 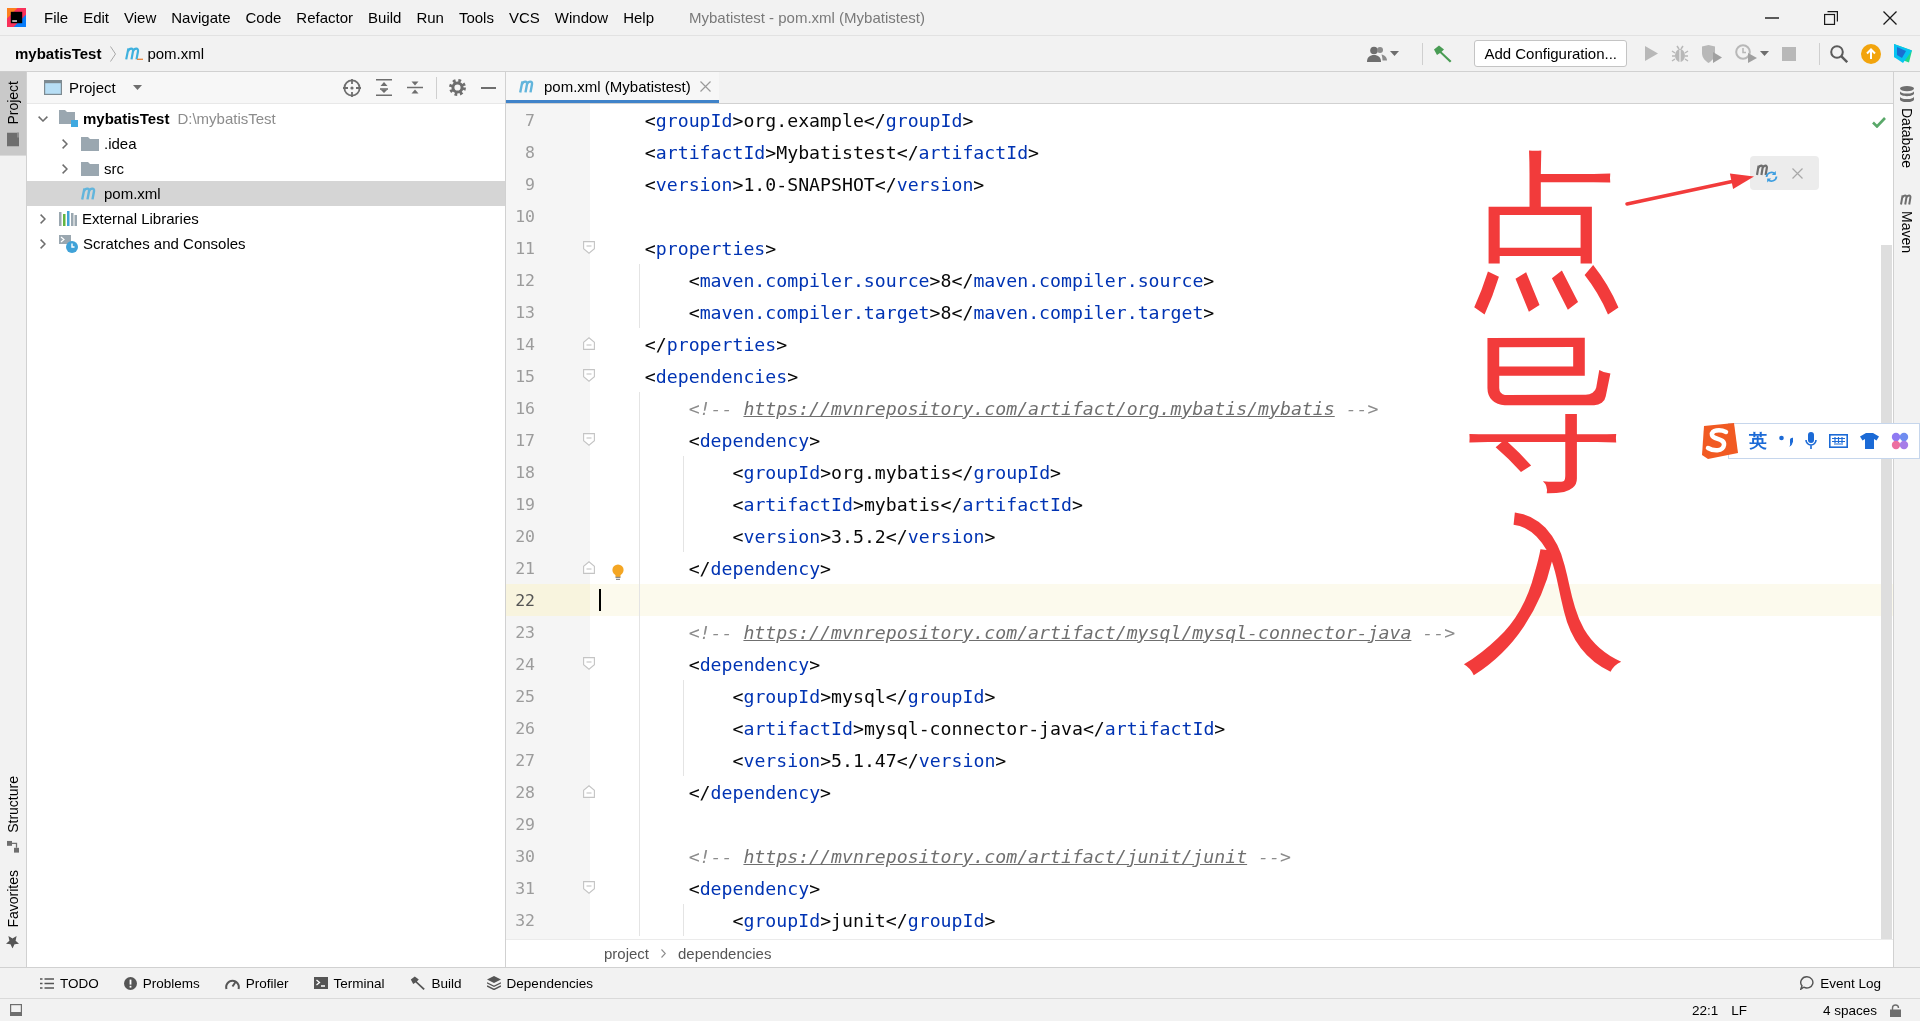 What do you see at coordinates (1786, 441) in the screenshot?
I see `punctuation-icon` at bounding box center [1786, 441].